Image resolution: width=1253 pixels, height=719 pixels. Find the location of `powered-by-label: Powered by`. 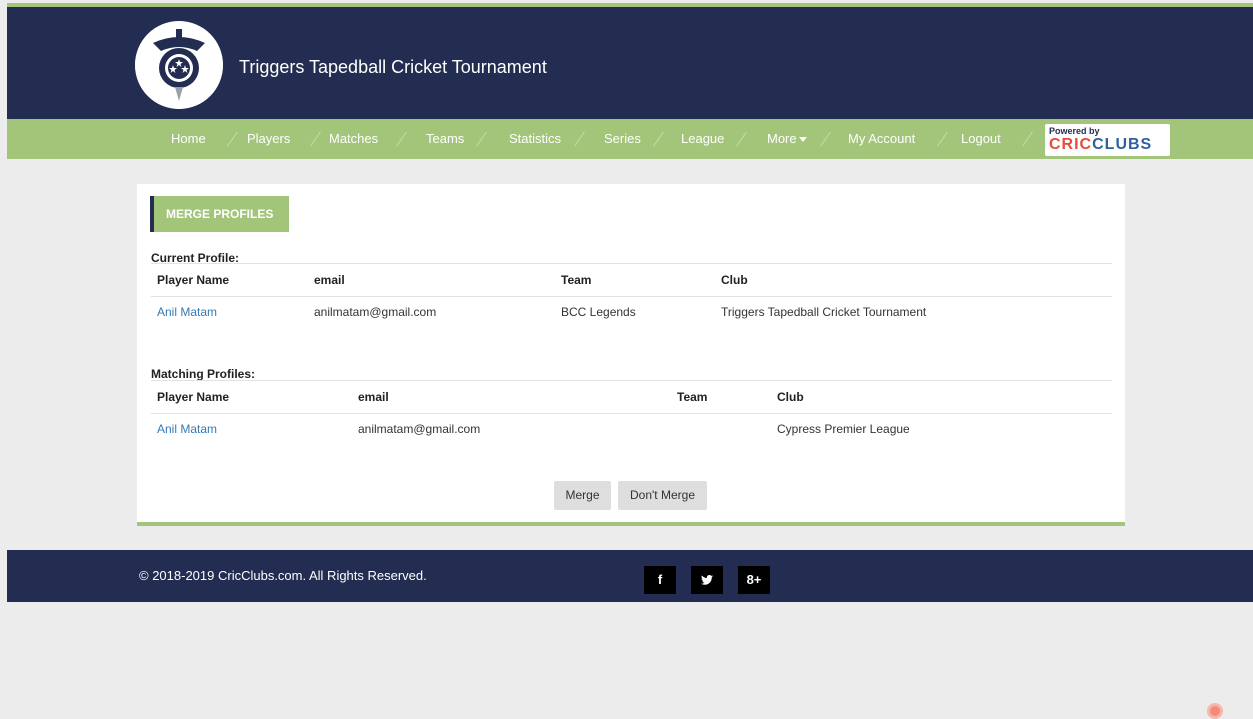

powered-by-label: Powered by is located at coordinates (1074, 131).